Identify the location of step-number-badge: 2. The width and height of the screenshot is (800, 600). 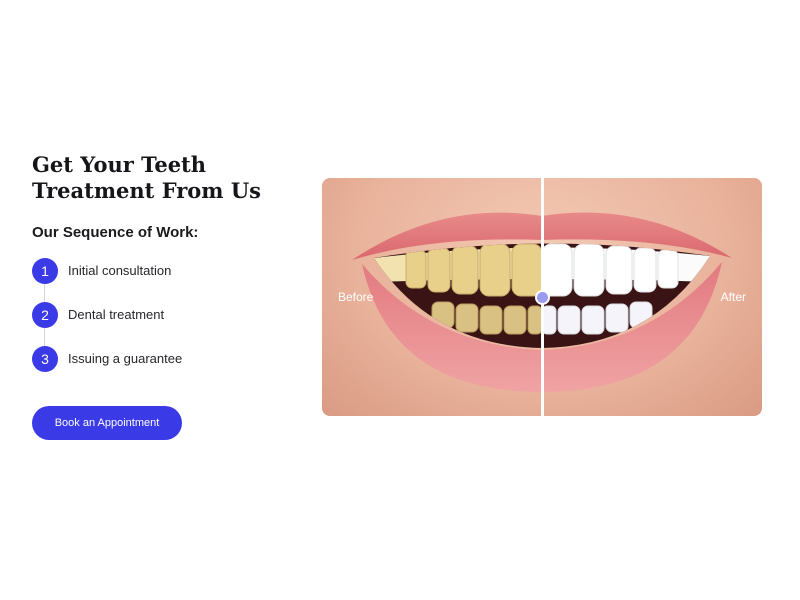
(45, 315).